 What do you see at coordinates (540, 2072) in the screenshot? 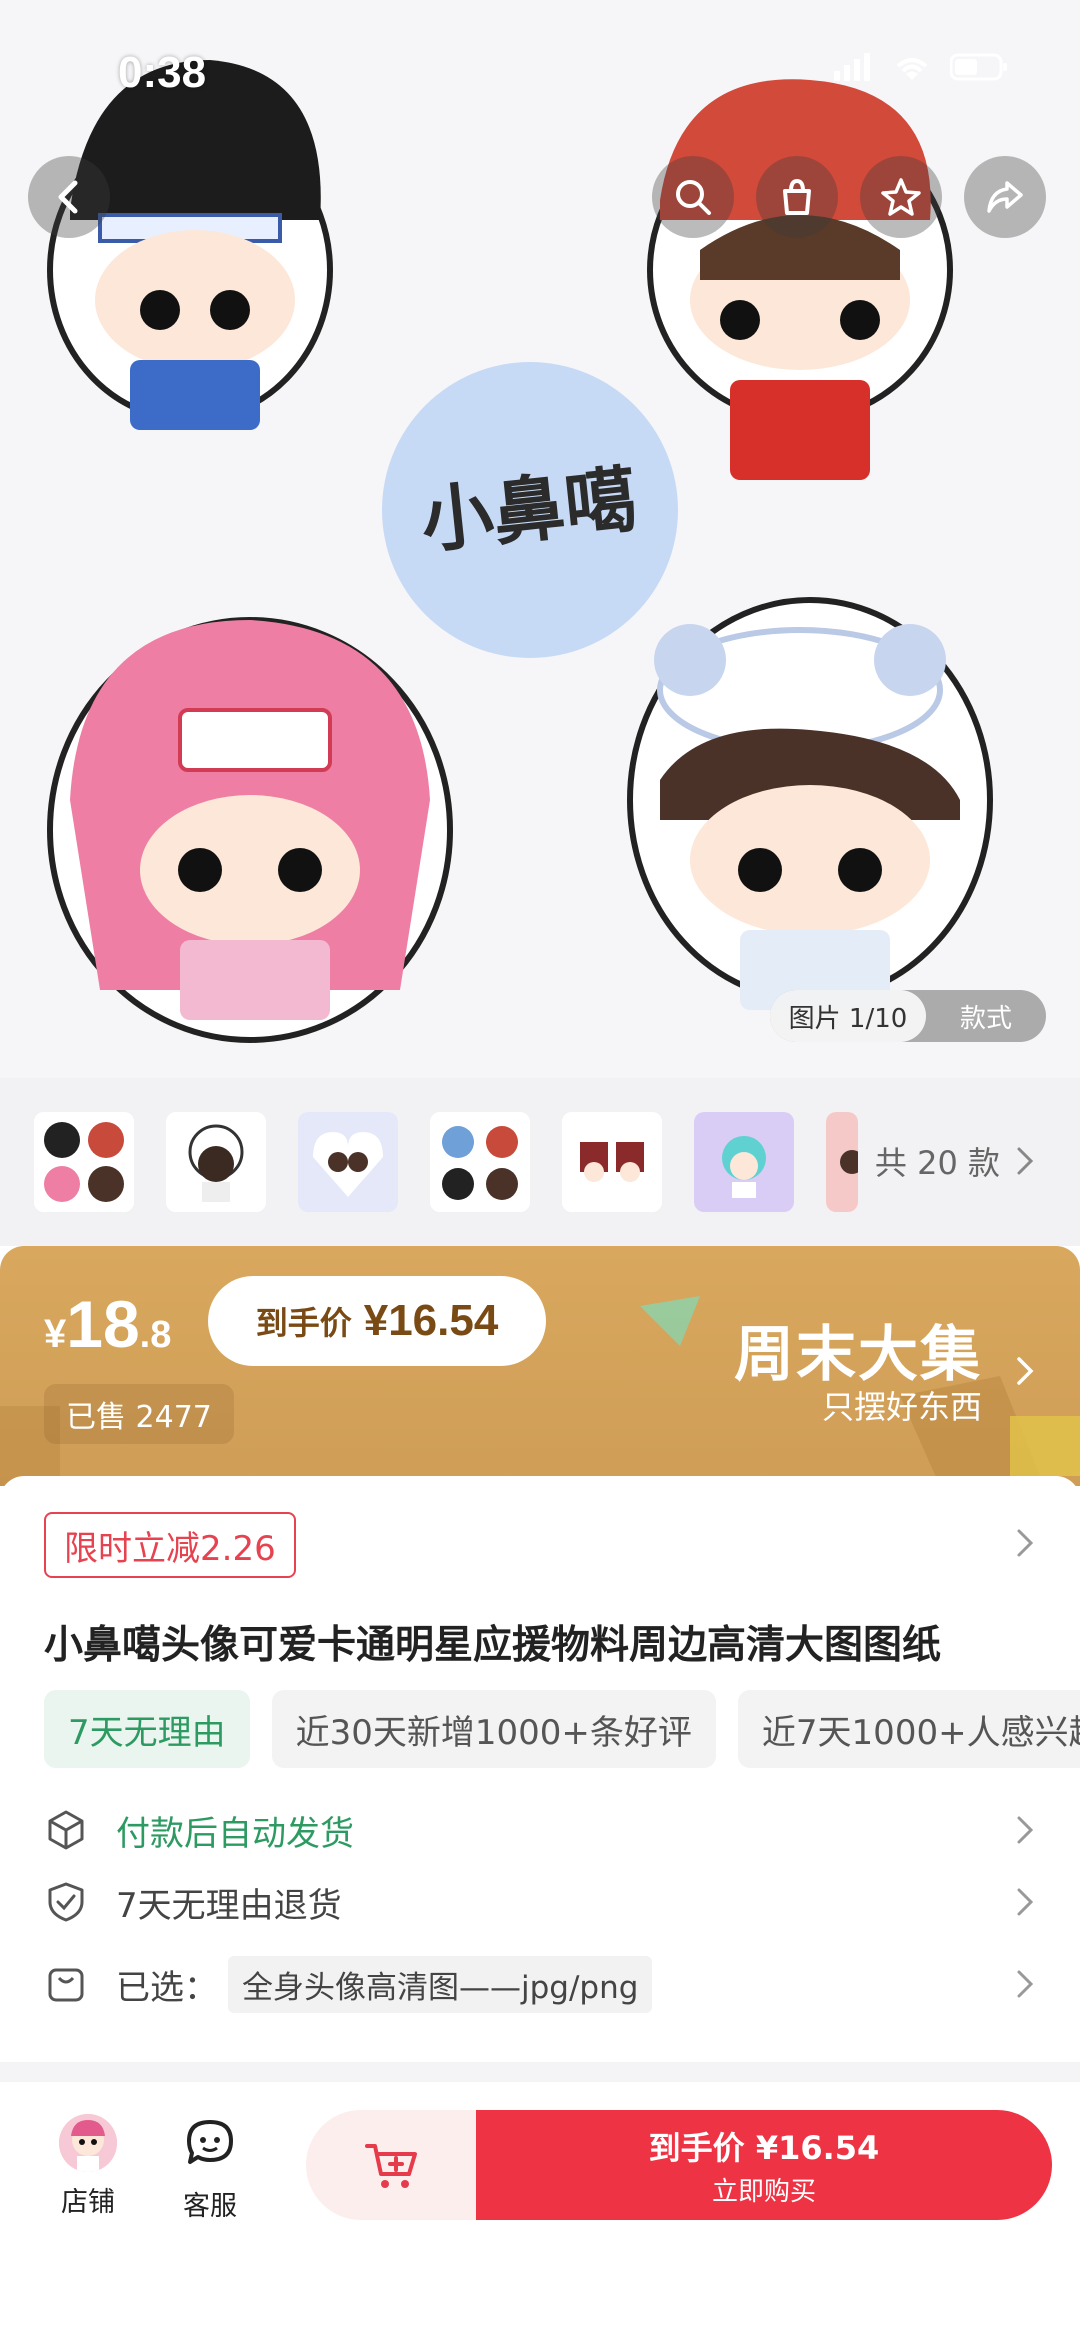
I see `section-divider` at bounding box center [540, 2072].